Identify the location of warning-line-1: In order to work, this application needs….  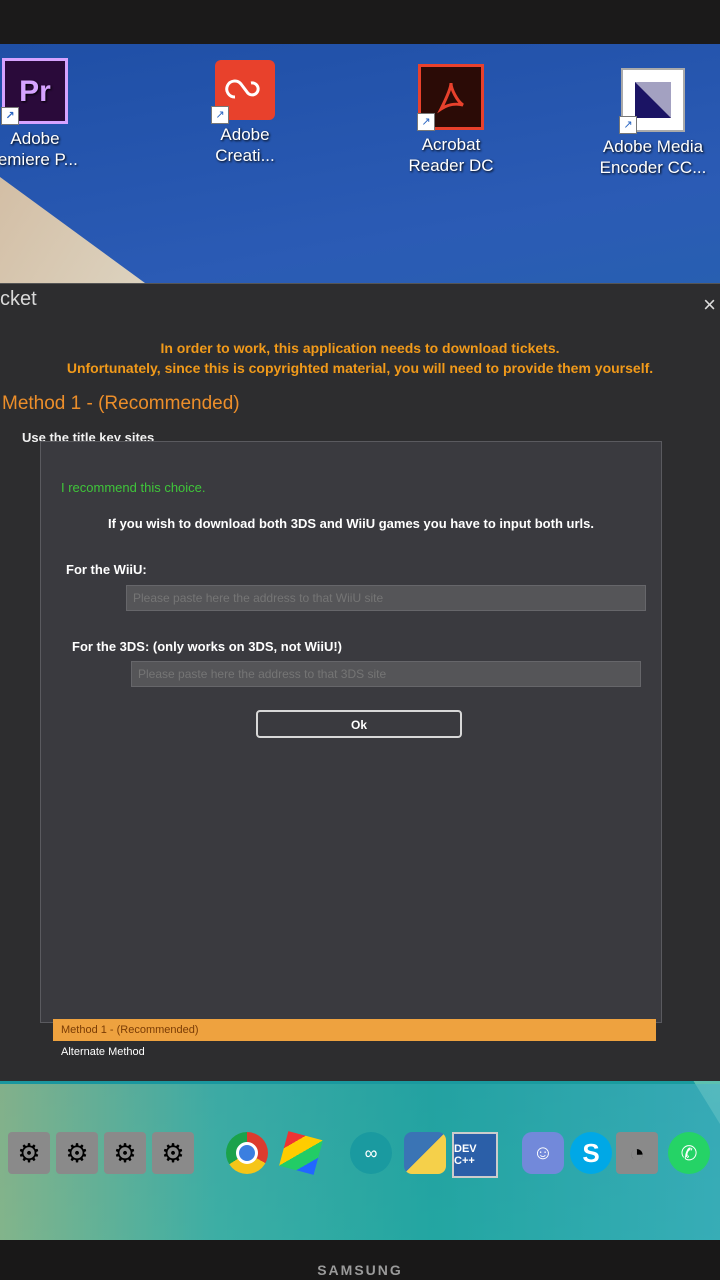
(360, 348).